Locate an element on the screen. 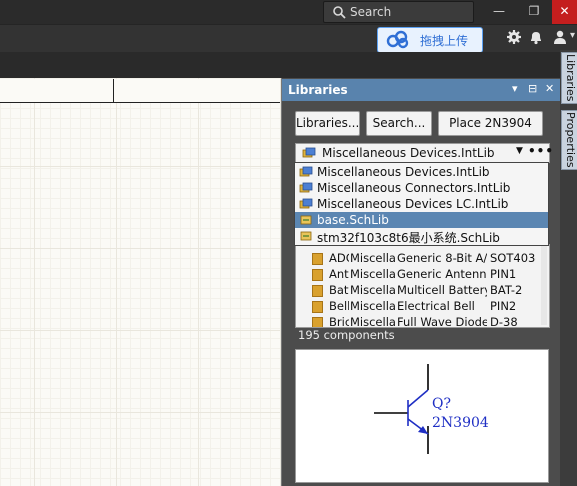 The image size is (577, 486). table-row: Bell Miscellar Electrical Bell PIN2 is located at coordinates (418, 306).